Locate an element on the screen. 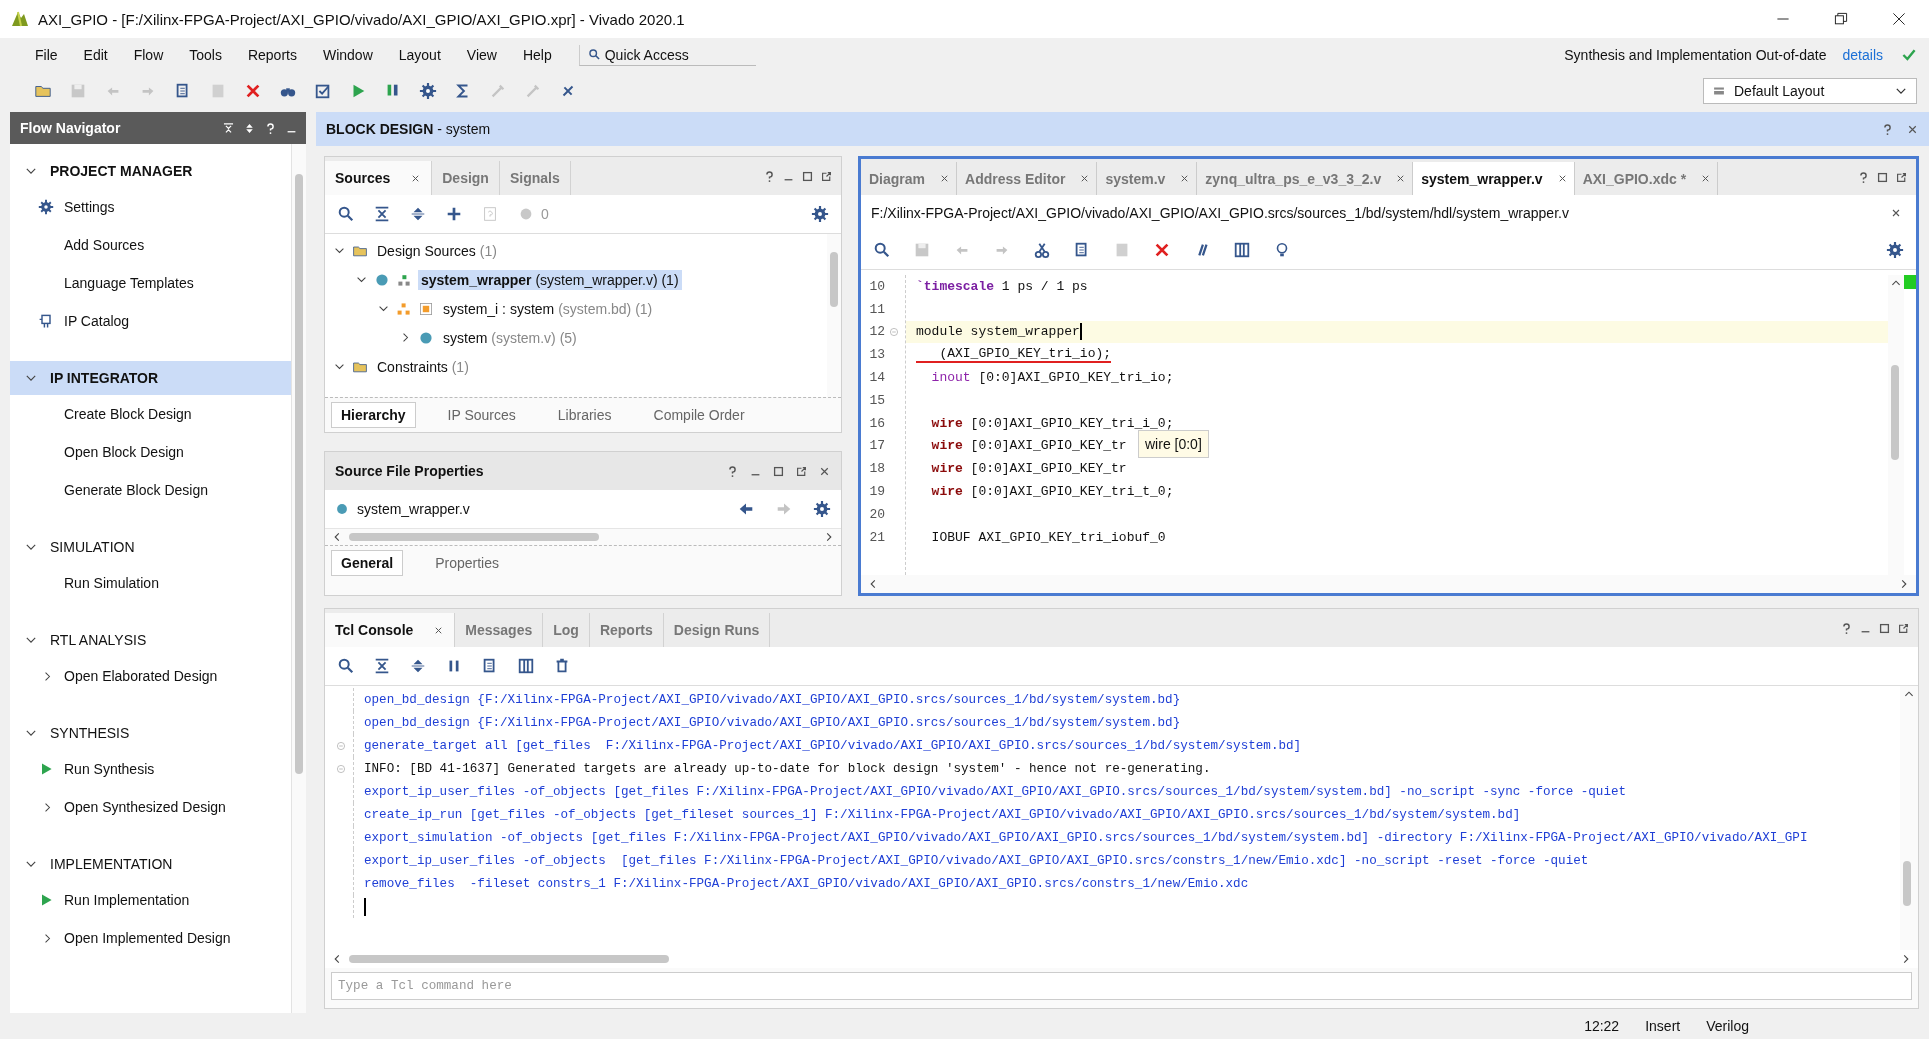 This screenshot has width=1929, height=1039. nav-item: Run Simulation is located at coordinates (111, 583).